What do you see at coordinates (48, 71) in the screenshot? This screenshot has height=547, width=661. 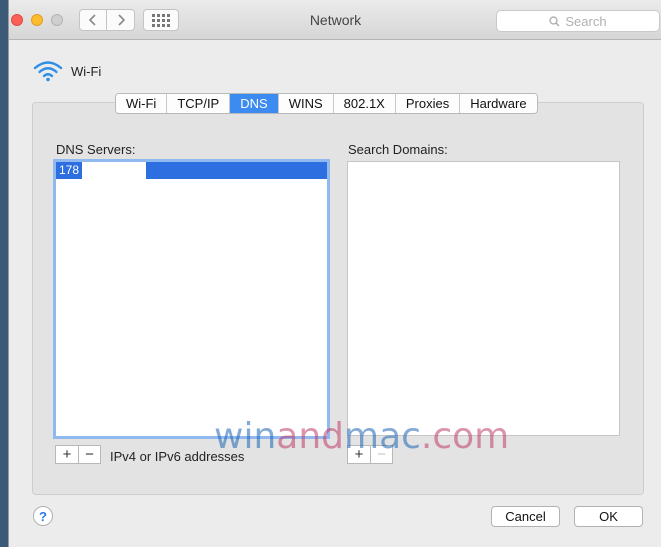 I see `wifi-icon` at bounding box center [48, 71].